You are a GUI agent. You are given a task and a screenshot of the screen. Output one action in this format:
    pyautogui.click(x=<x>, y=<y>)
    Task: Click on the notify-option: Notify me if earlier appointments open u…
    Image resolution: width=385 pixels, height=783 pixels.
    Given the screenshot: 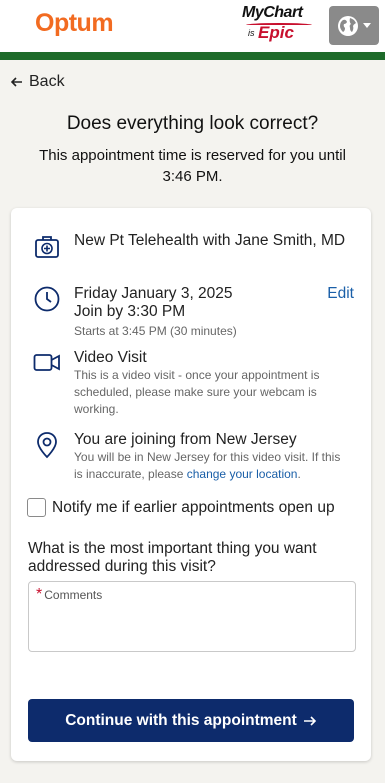 What is the action you would take?
    pyautogui.click(x=181, y=507)
    